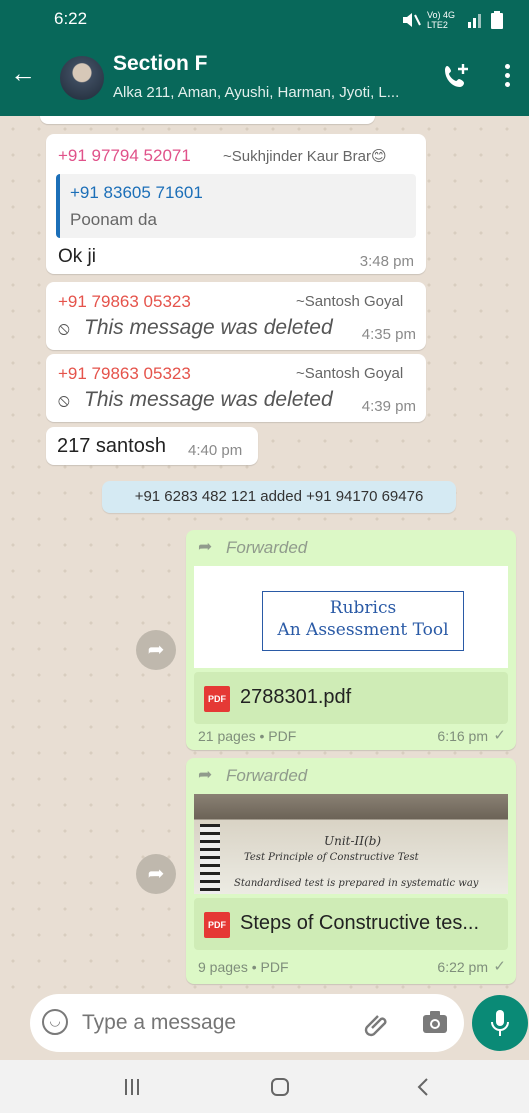  What do you see at coordinates (441, 20) in the screenshot?
I see `network-label: Vo) 4G LTE2` at bounding box center [441, 20].